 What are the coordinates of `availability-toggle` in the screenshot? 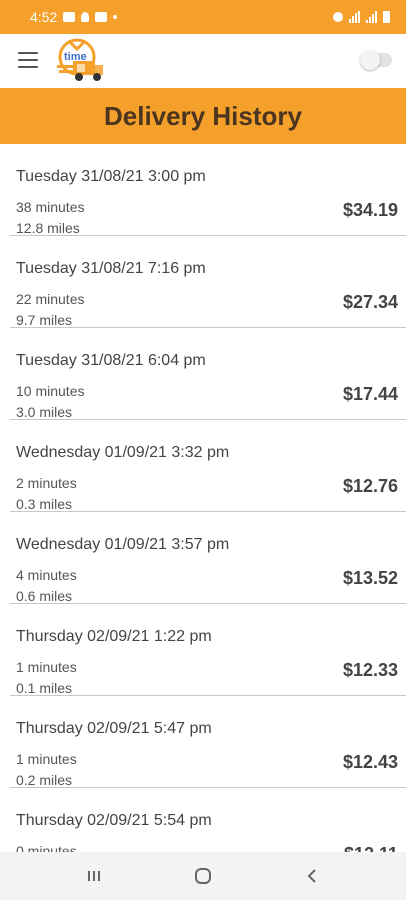 It's located at (376, 60).